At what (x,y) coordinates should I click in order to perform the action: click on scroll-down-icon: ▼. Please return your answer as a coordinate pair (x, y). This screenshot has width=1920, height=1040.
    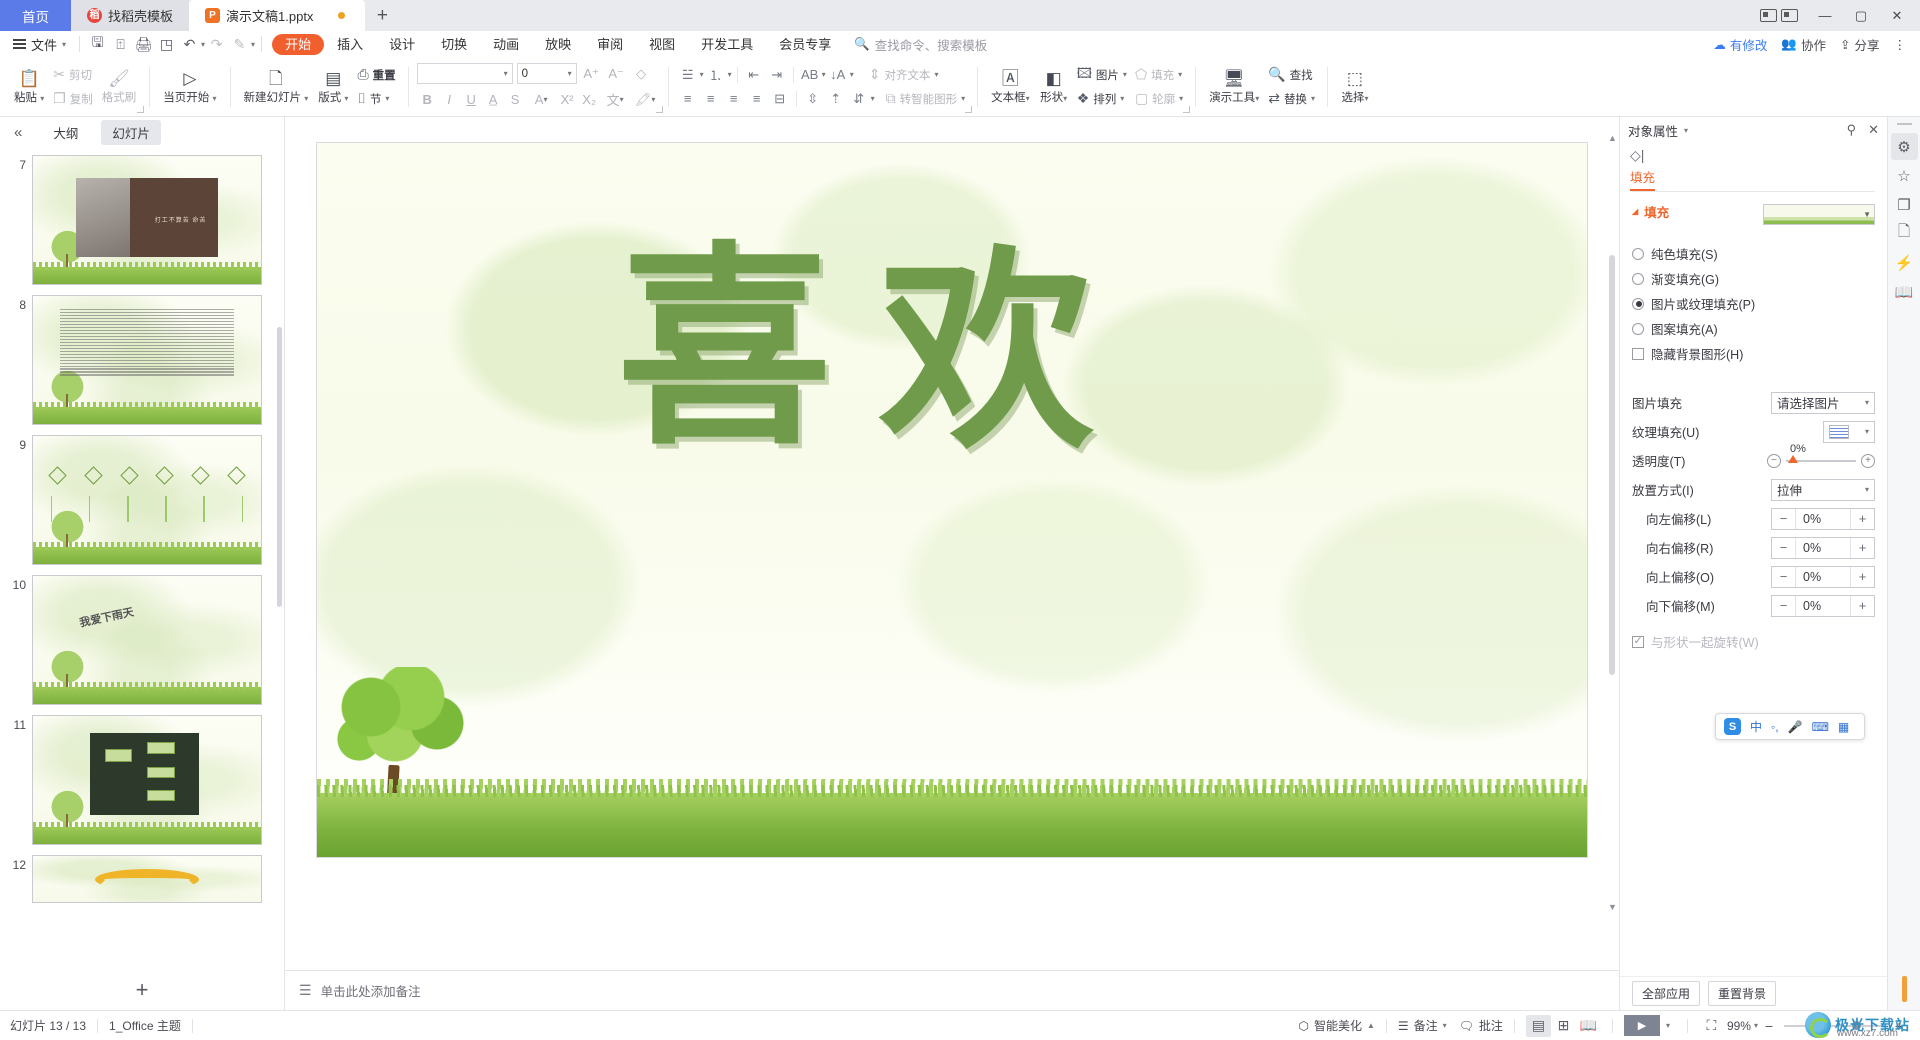
    Looking at the image, I should click on (1612, 907).